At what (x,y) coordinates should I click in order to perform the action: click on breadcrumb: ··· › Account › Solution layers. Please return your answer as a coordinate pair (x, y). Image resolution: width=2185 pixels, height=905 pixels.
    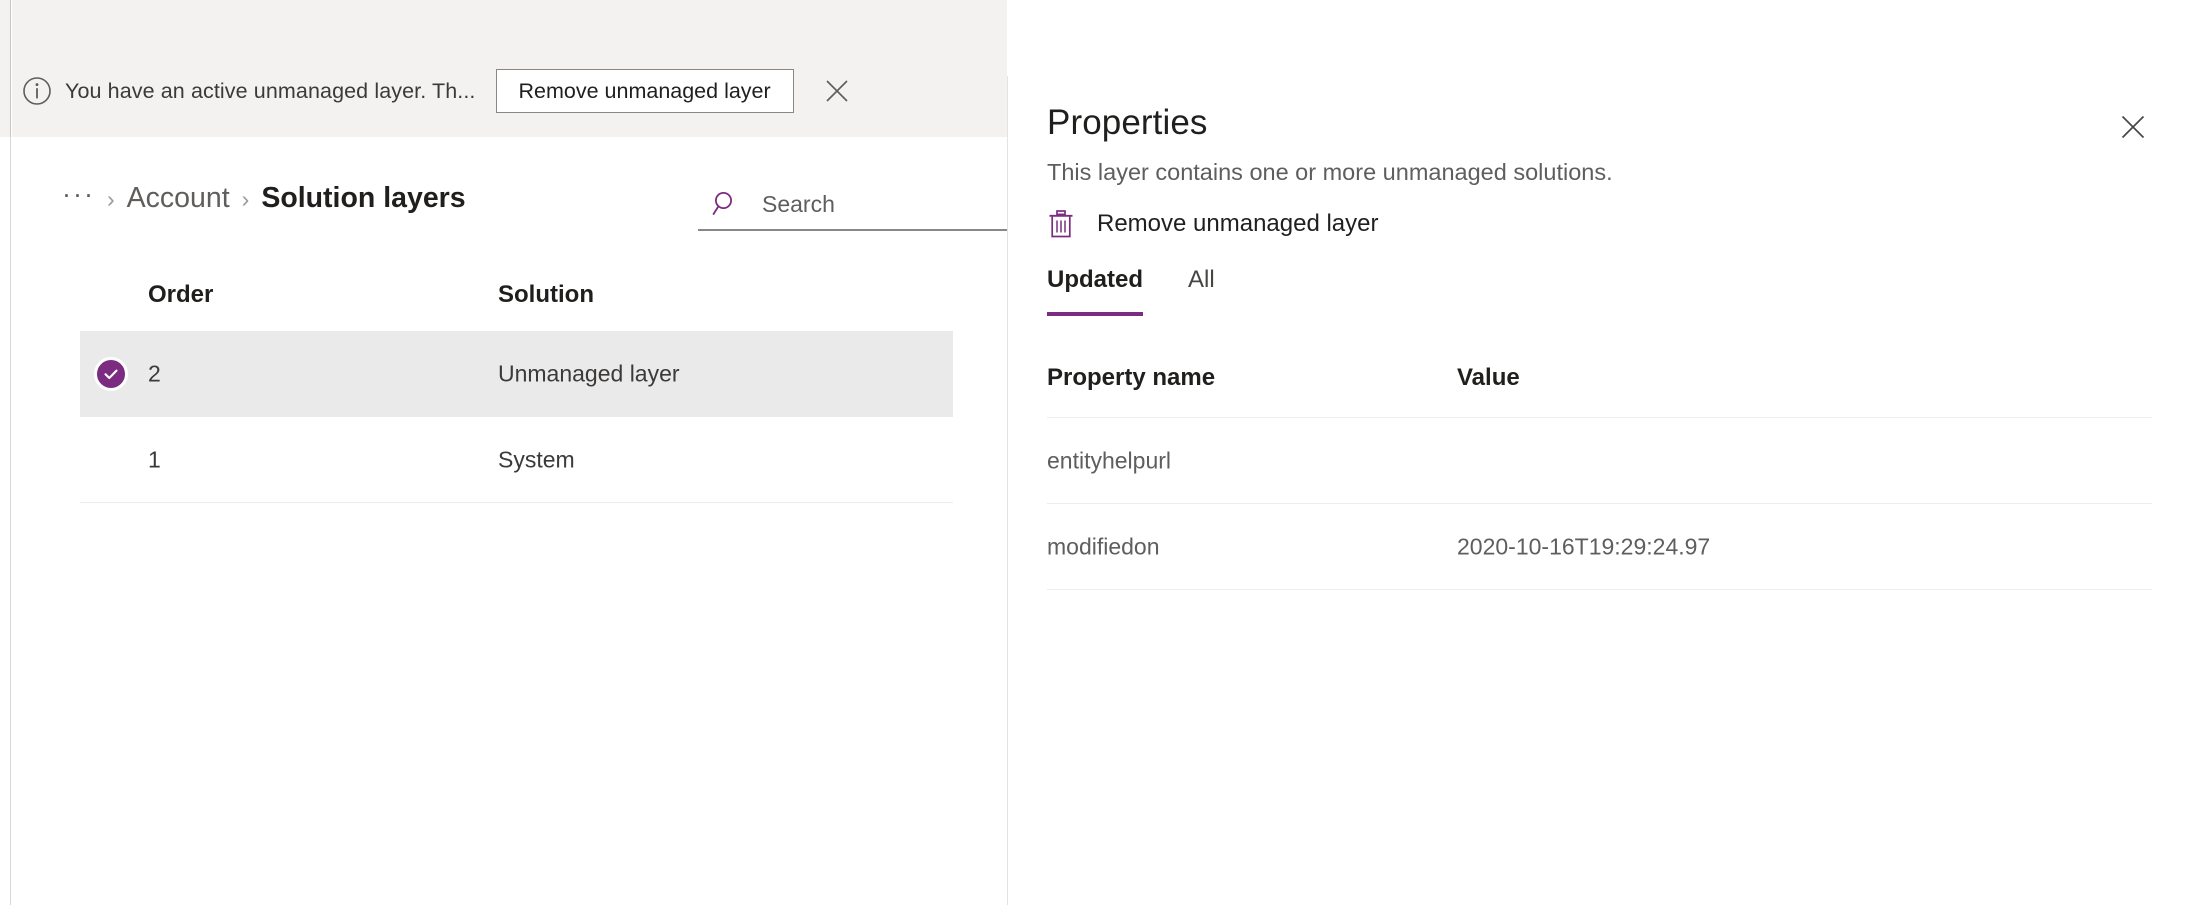
    Looking at the image, I should click on (264, 204).